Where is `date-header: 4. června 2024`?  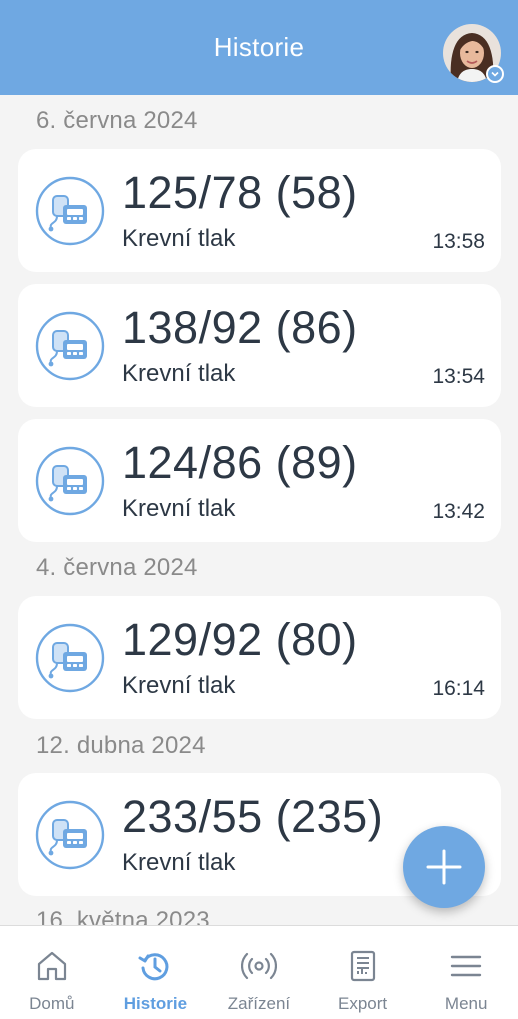
date-header: 4. června 2024 is located at coordinates (117, 567).